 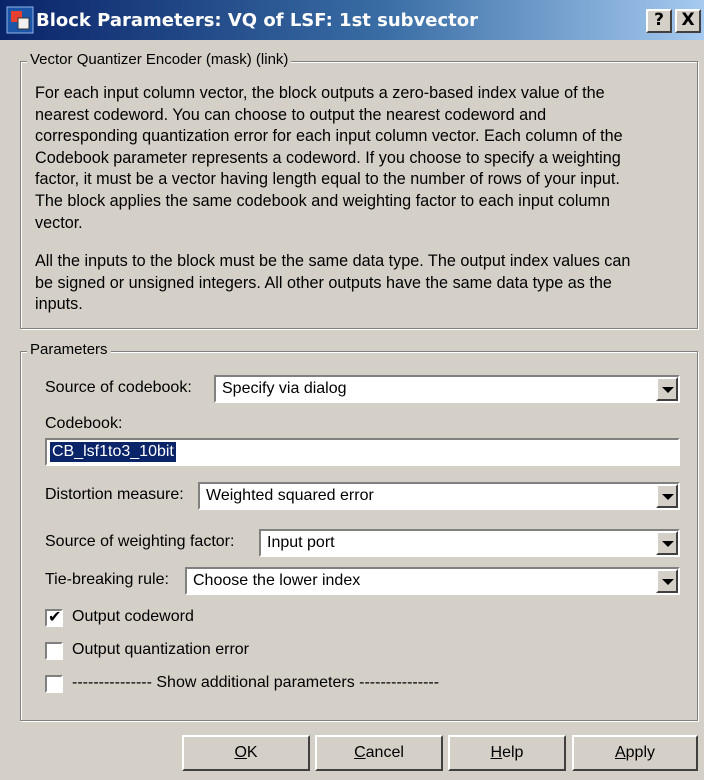 What do you see at coordinates (54, 651) in the screenshot?
I see `output-quantization-error-checkbox` at bounding box center [54, 651].